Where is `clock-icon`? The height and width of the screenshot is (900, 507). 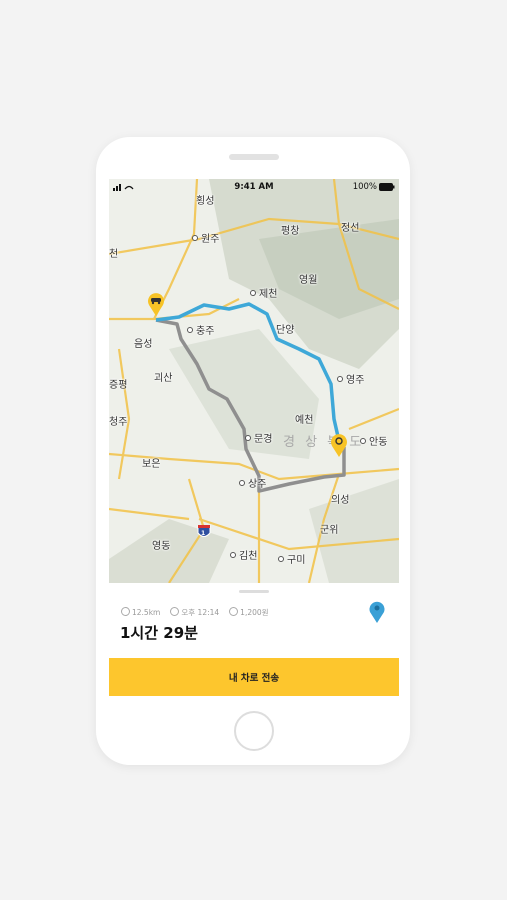
clock-icon is located at coordinates (175, 611).